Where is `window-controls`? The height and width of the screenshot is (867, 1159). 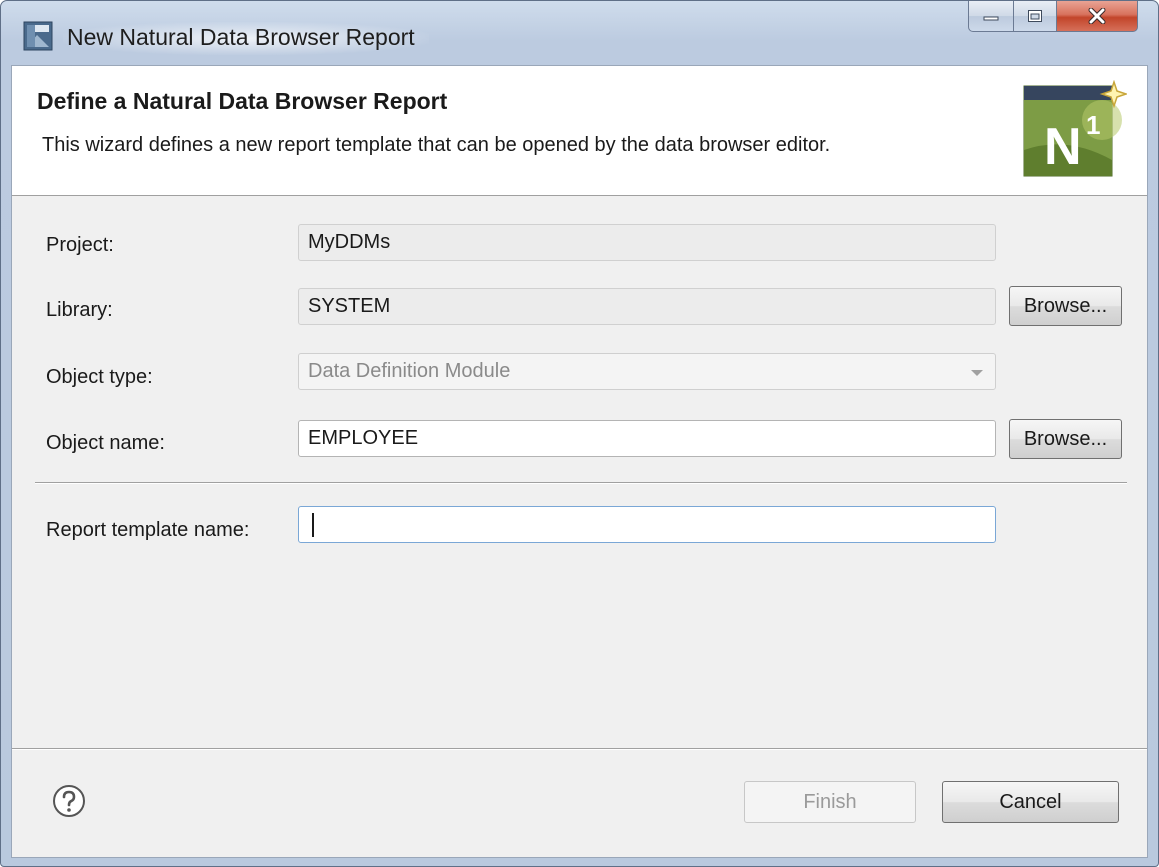 window-controls is located at coordinates (1053, 16).